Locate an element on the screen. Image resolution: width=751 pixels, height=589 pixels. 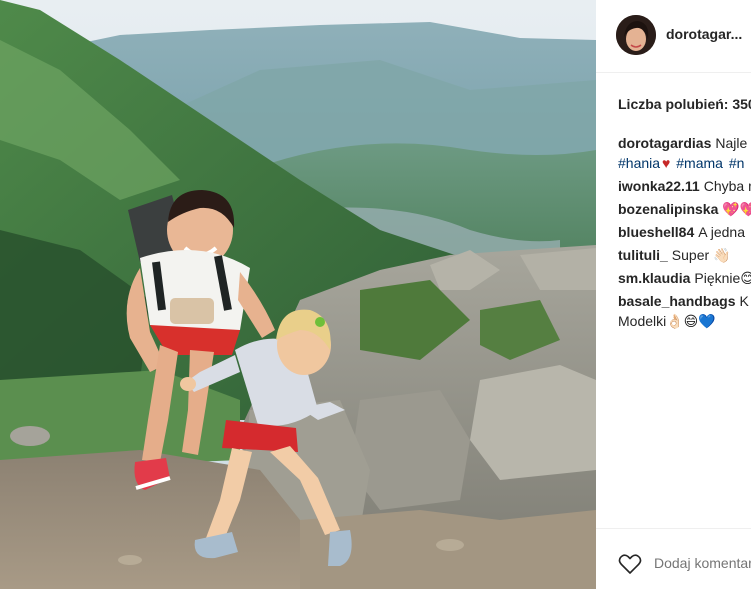
comment-author: bozenalipinska is located at coordinates (668, 209).